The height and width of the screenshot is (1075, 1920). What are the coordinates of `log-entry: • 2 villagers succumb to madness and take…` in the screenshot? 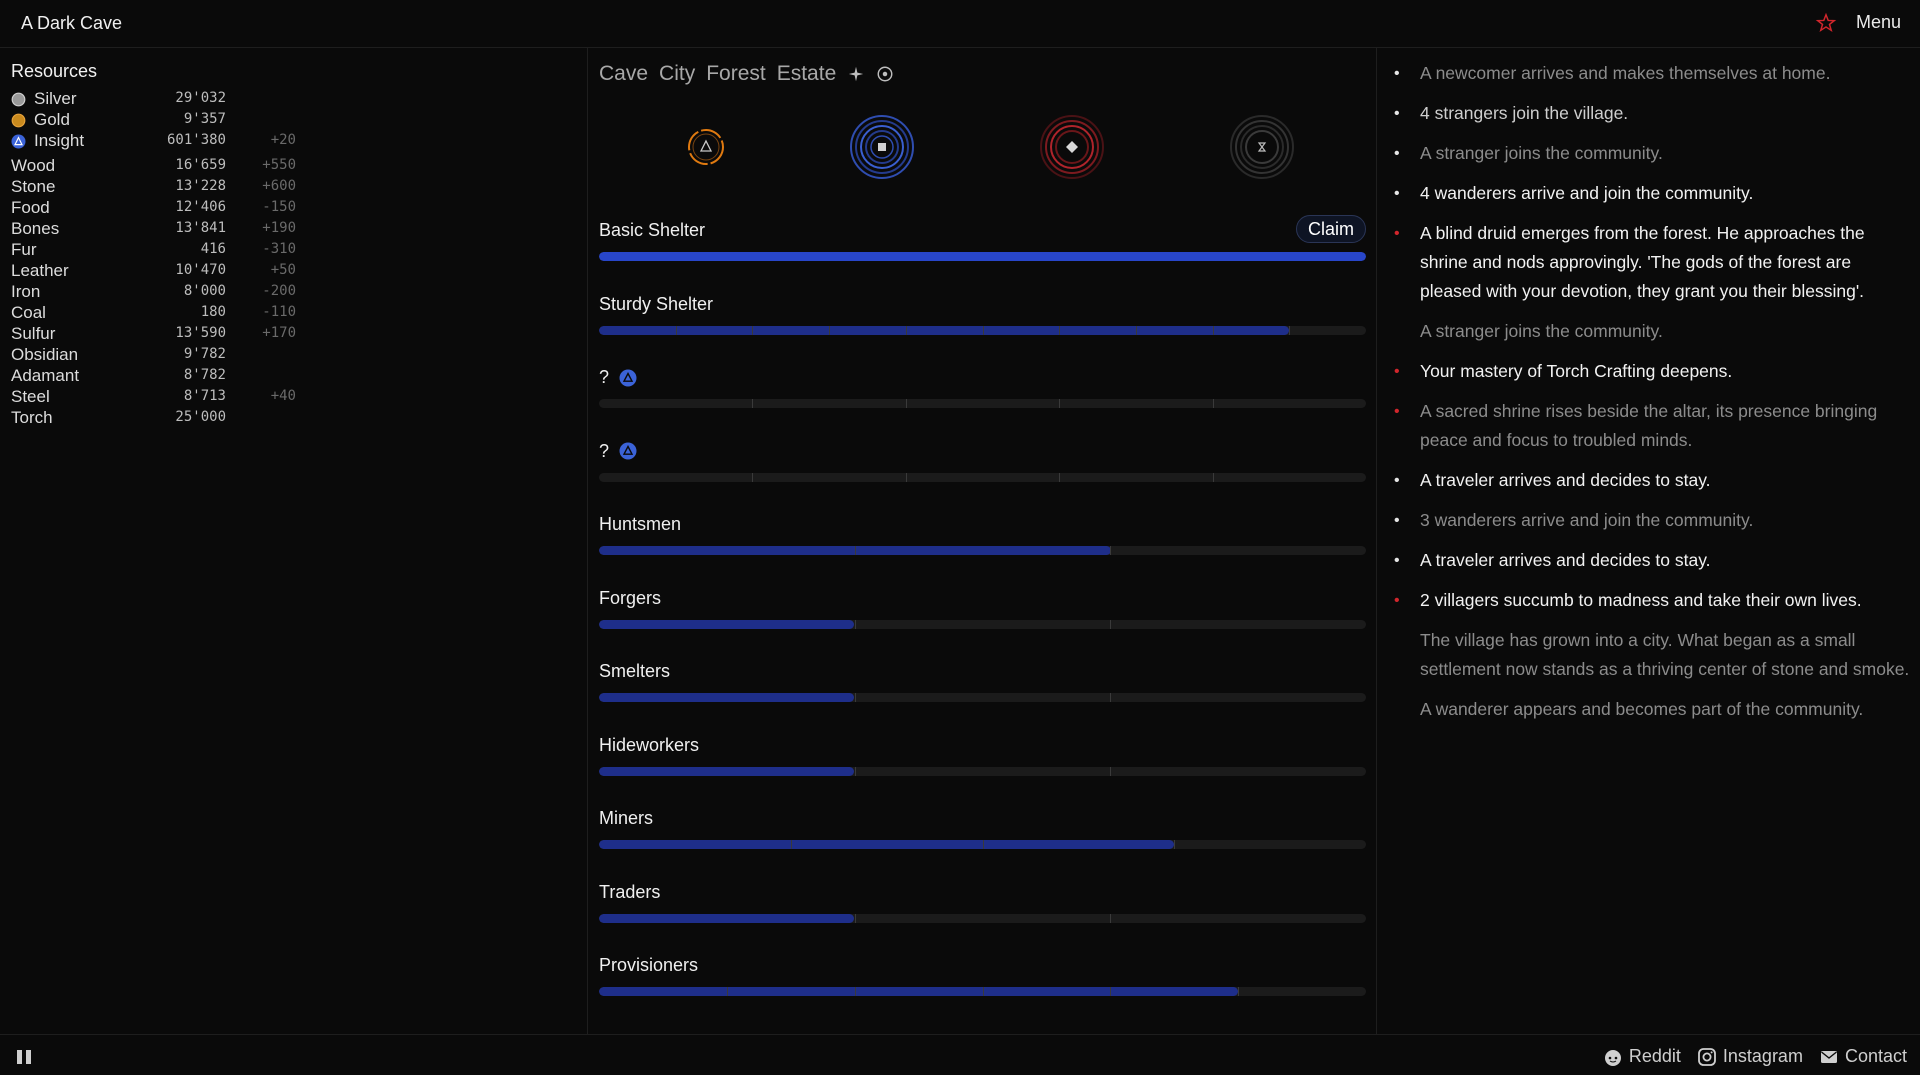 It's located at (1650, 600).